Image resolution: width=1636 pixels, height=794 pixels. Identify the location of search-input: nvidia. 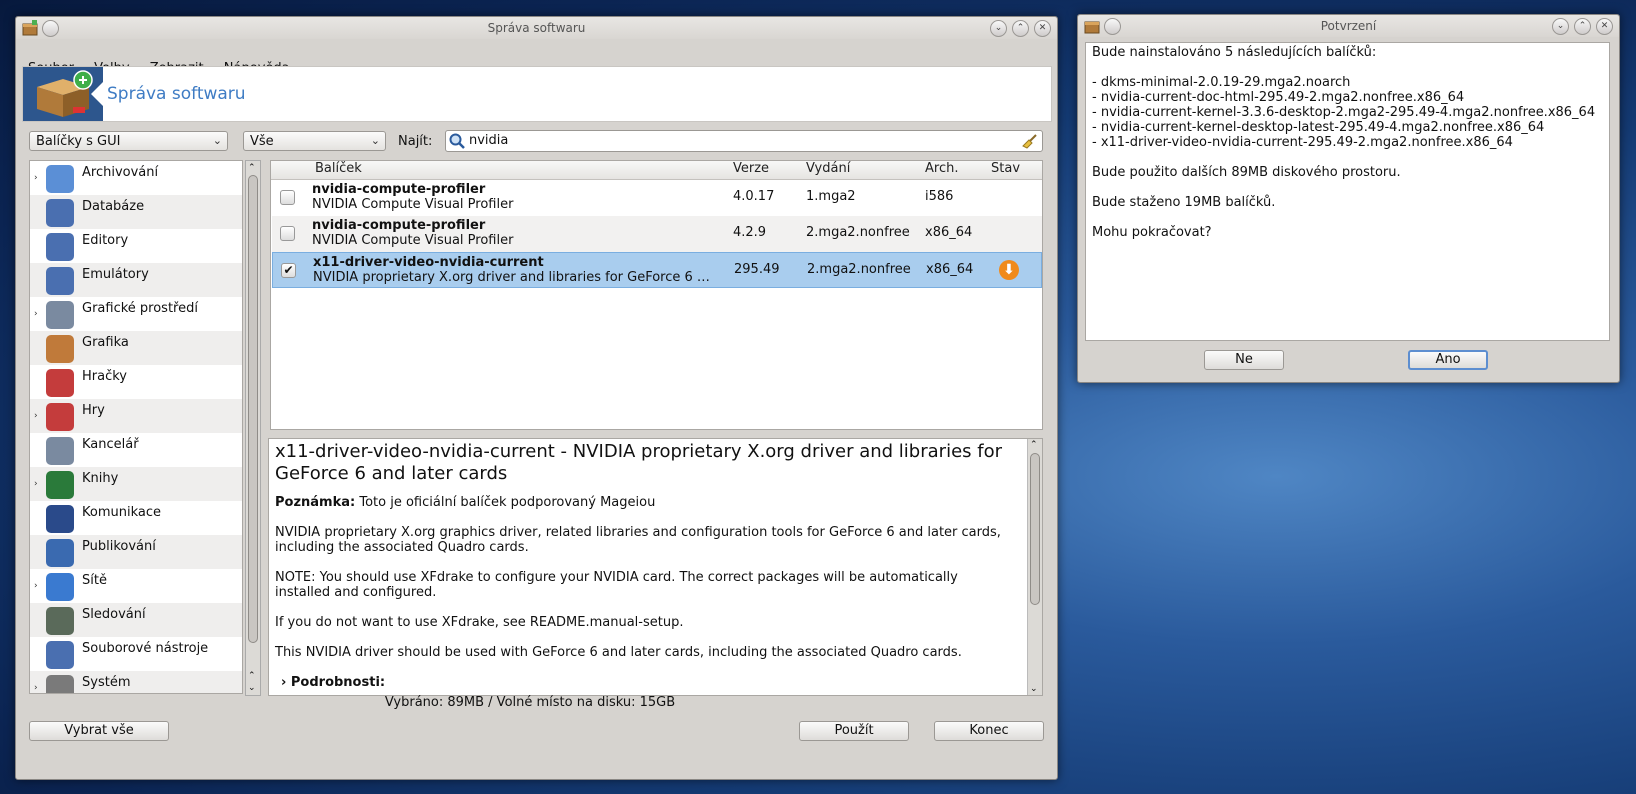
(744, 141).